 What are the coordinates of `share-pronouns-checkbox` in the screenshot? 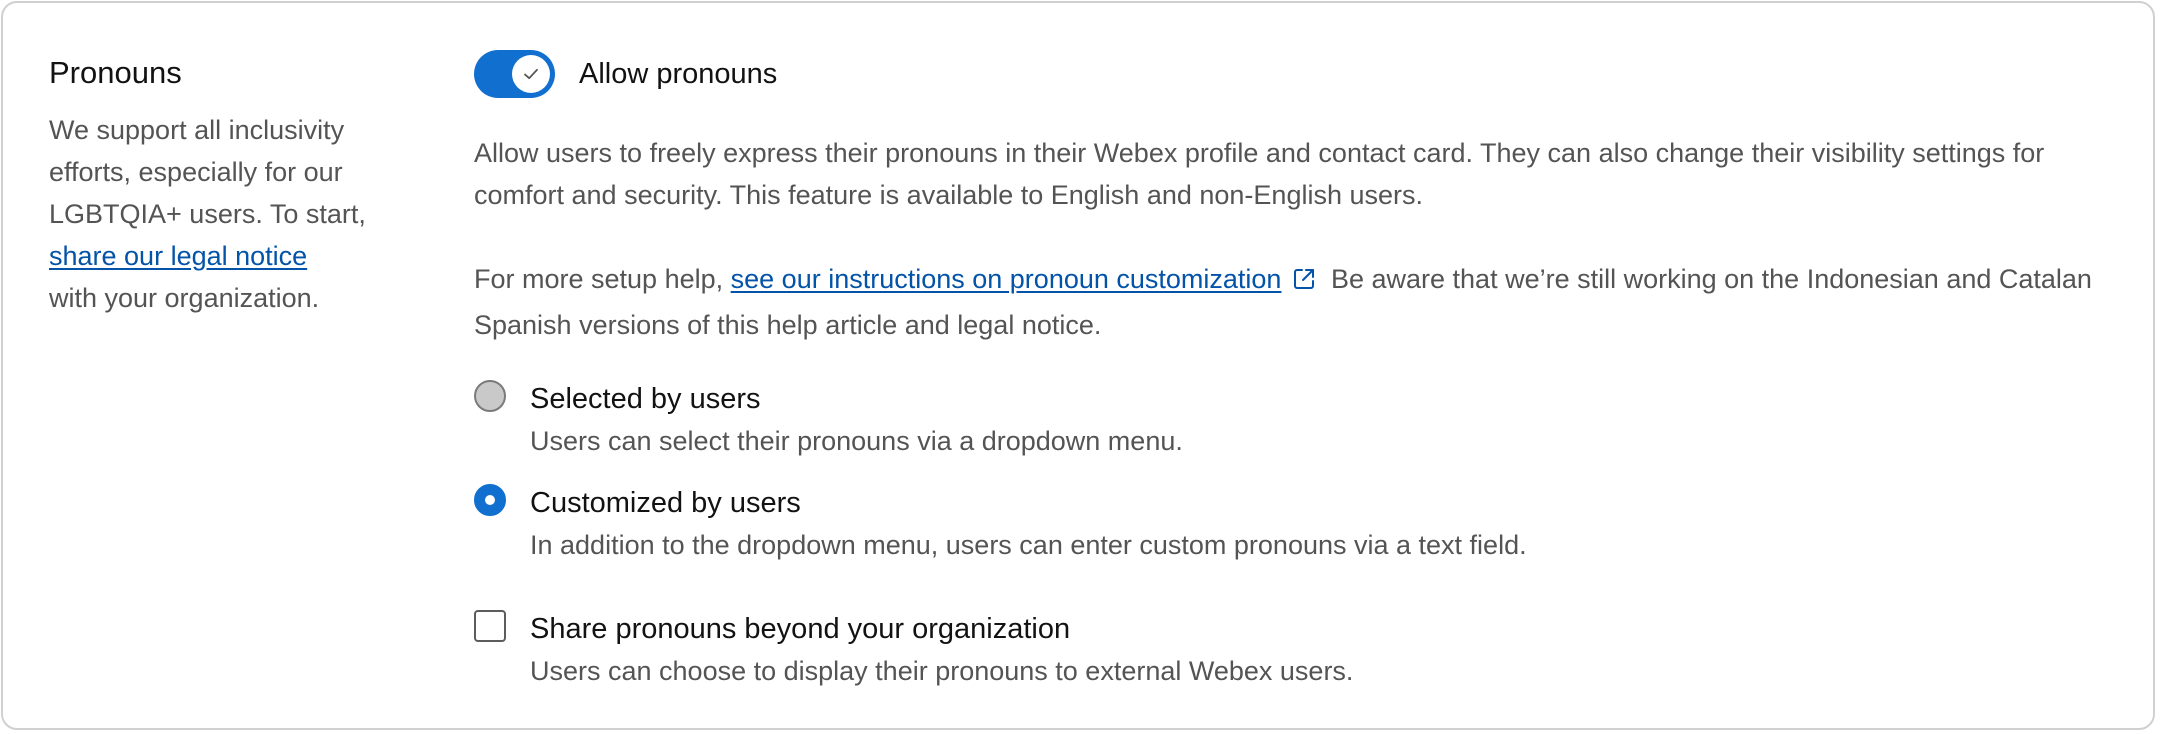 It's located at (490, 626).